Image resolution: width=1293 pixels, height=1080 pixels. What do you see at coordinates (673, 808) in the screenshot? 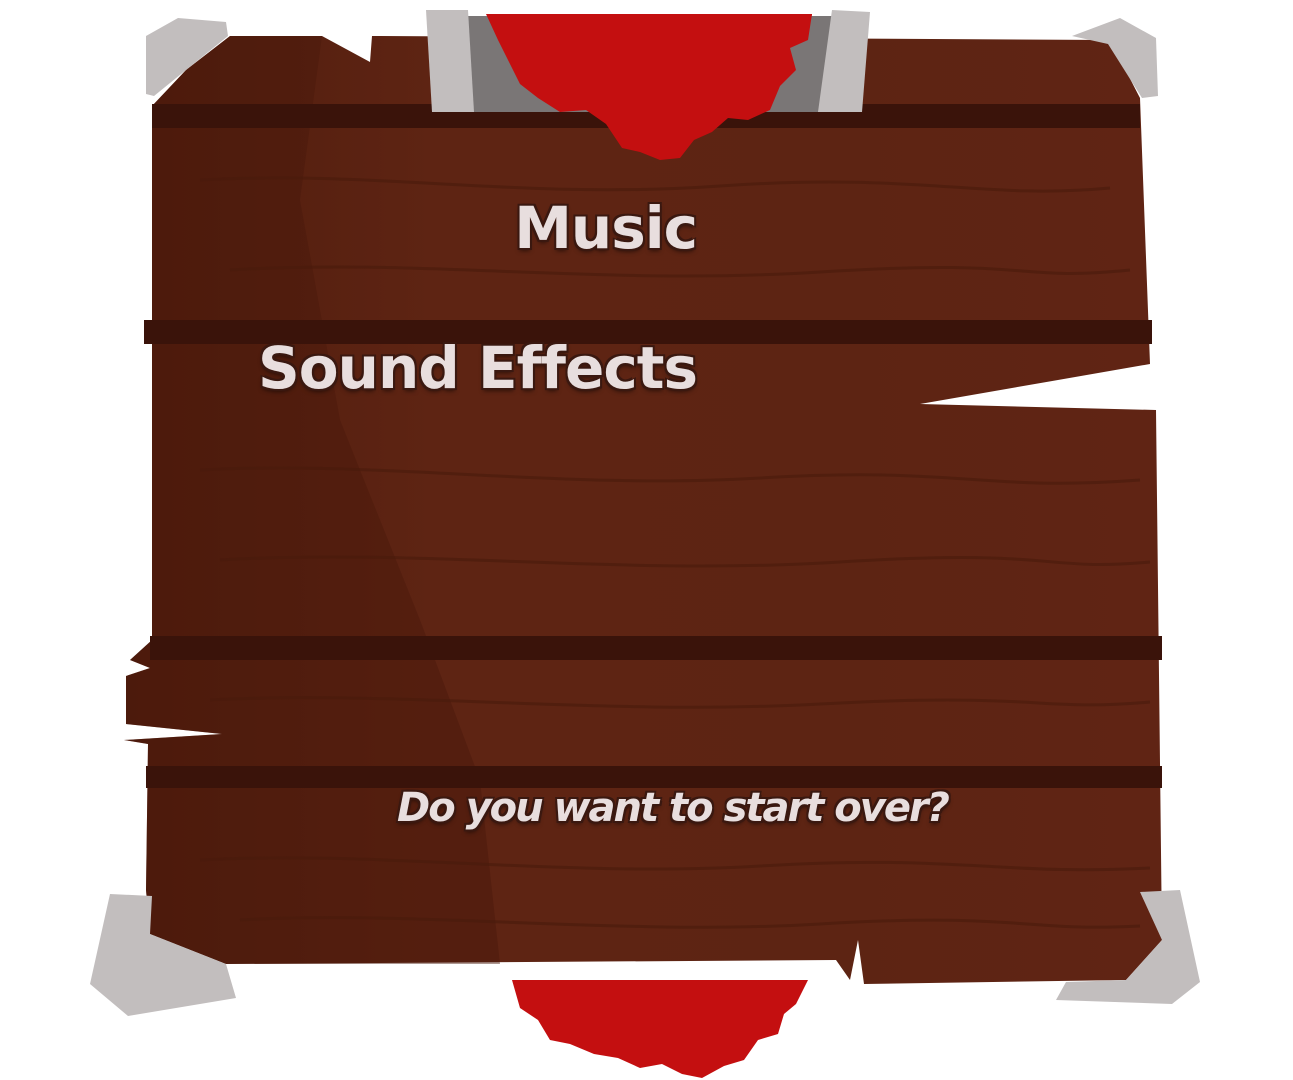
I see `restart-prompt-text: Do you want to start over?` at bounding box center [673, 808].